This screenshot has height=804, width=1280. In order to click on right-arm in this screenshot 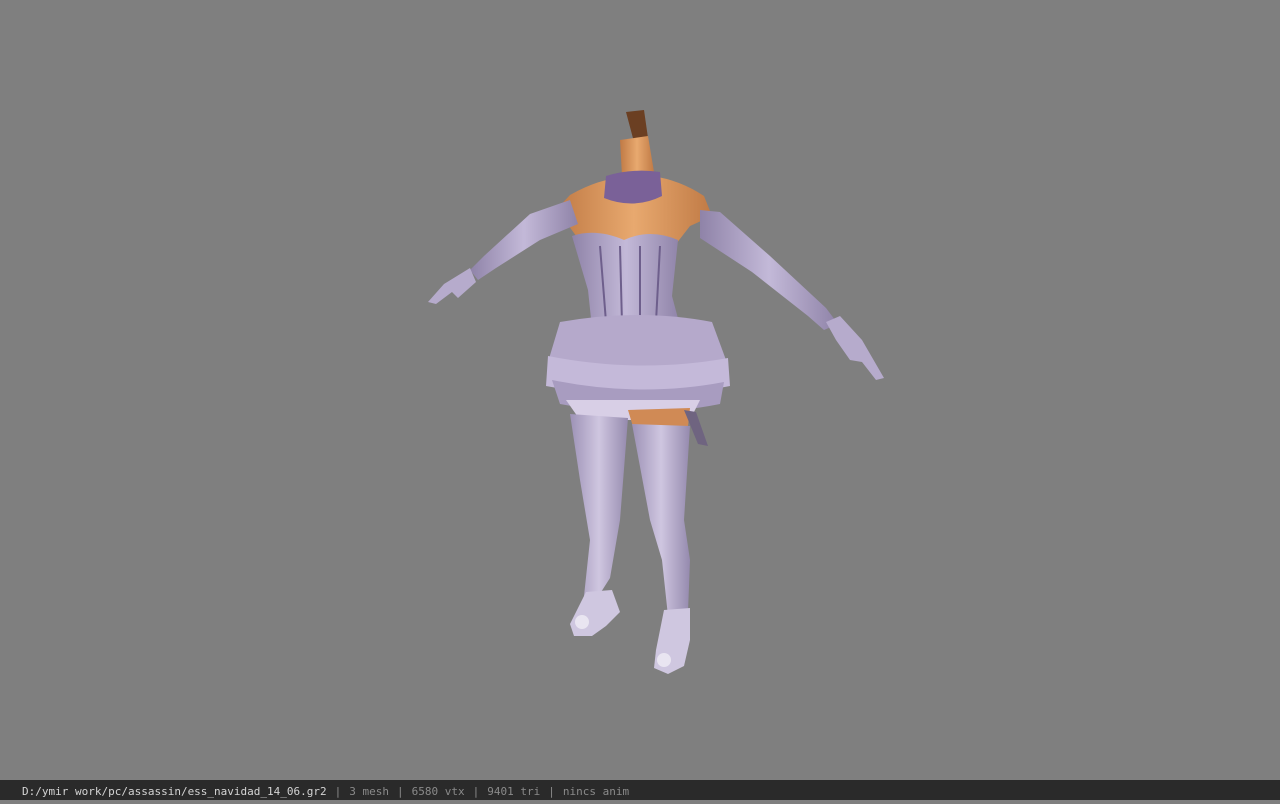, I will do `click(792, 295)`.